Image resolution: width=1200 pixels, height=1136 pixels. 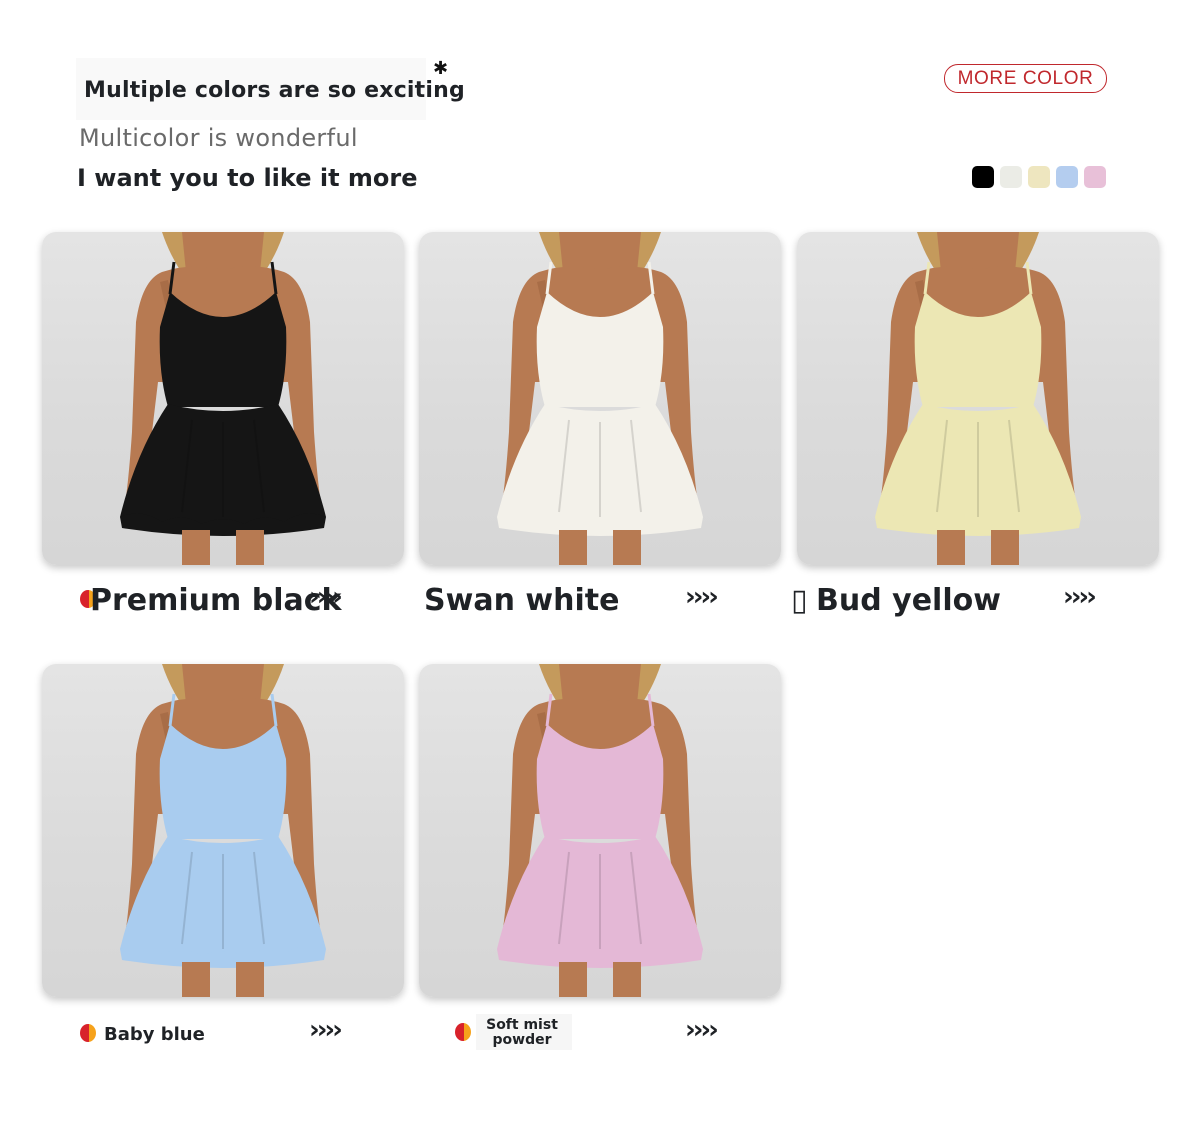 I want to click on tagline: I want you to like it more, so click(x=247, y=178).